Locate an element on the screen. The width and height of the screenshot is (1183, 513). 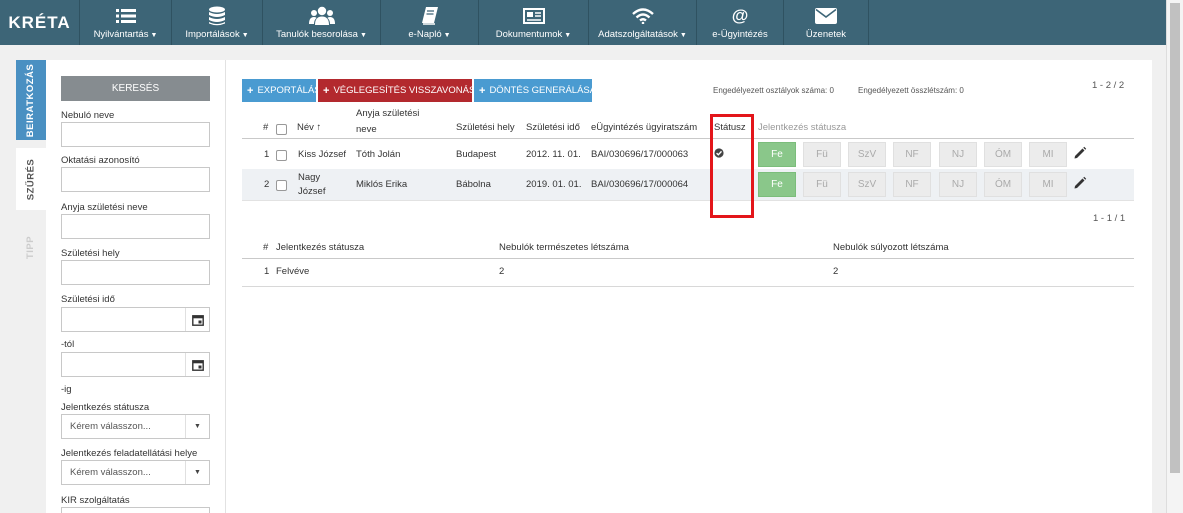
summary-row-sulyozott: 2 is located at coordinates (836, 271).